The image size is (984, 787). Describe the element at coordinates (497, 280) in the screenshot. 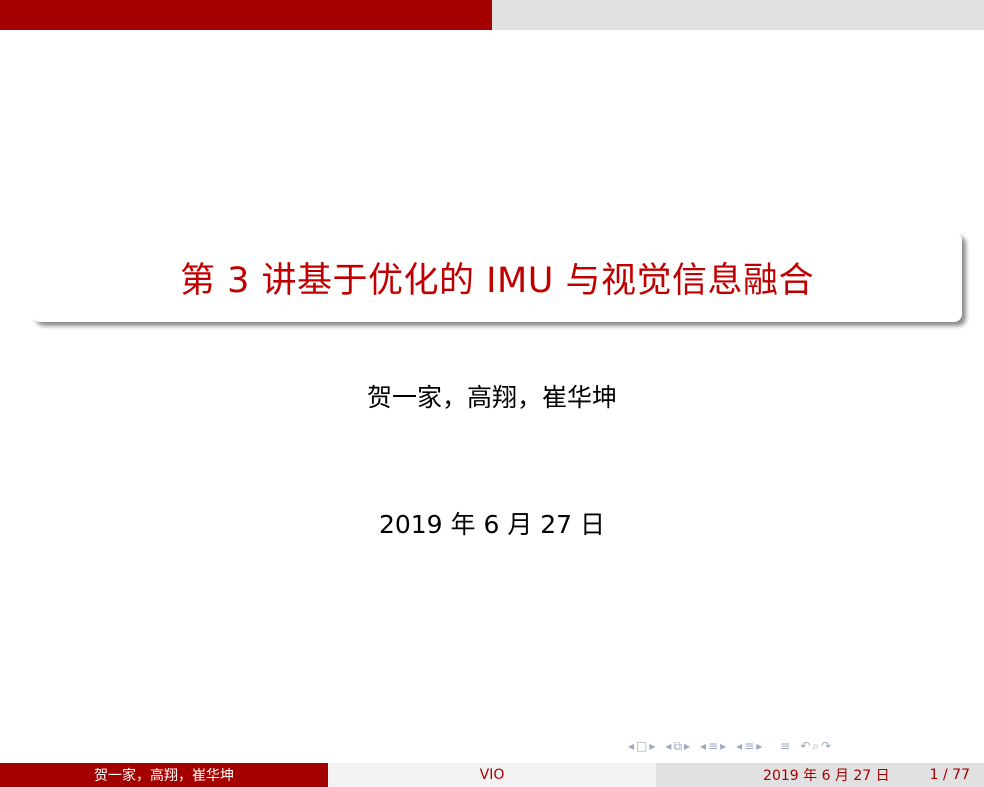

I see `slide-title: 第 3 讲基于优化的 IMU 与视觉信息融合` at that location.